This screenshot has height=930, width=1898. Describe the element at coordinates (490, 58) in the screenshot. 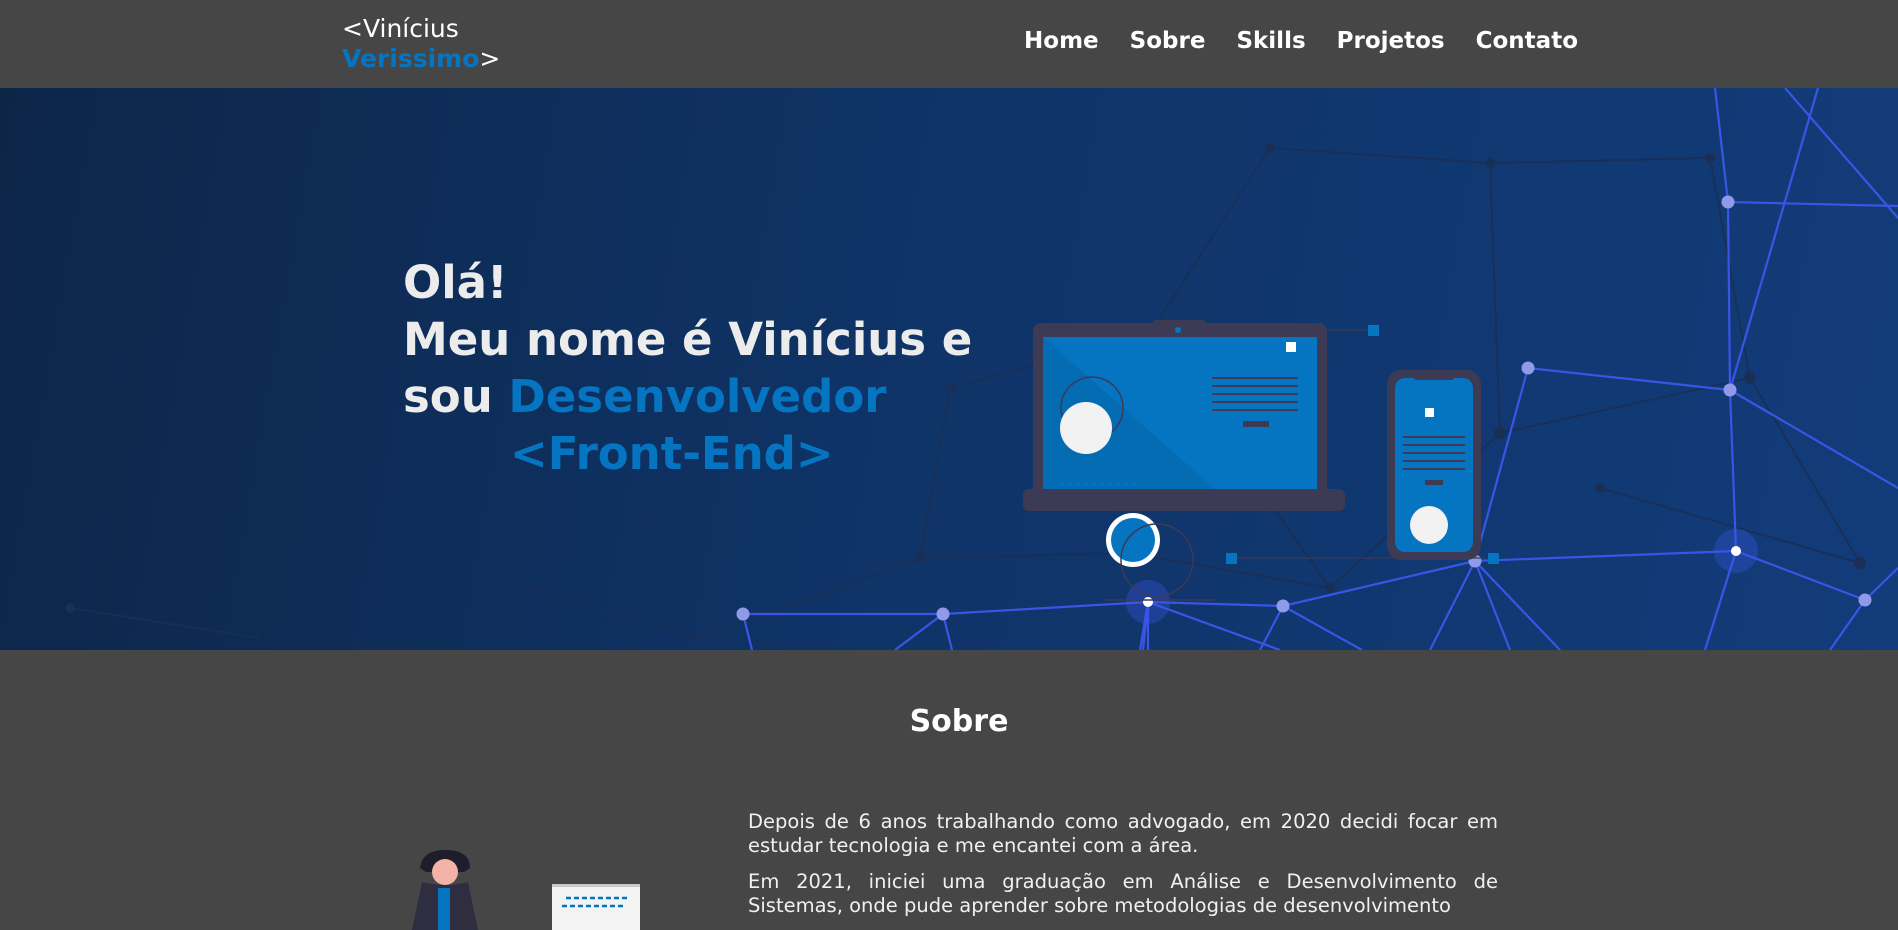

I see `logo-suffix: >` at that location.